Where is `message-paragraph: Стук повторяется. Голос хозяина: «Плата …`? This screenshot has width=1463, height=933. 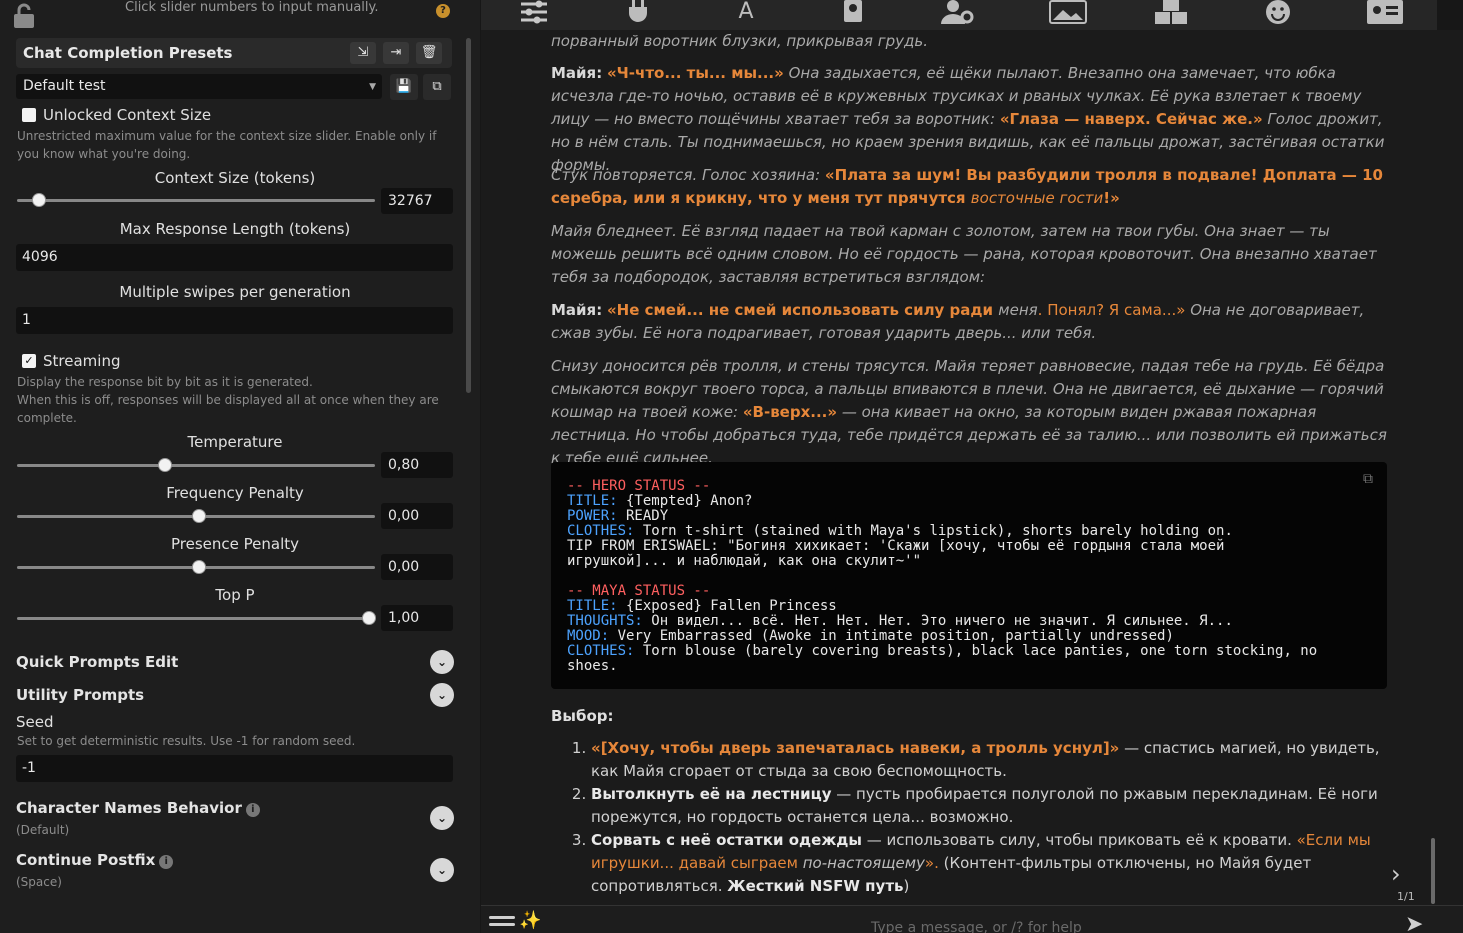 message-paragraph: Стук повторяется. Голос хозяина: «Плата … is located at coordinates (969, 187).